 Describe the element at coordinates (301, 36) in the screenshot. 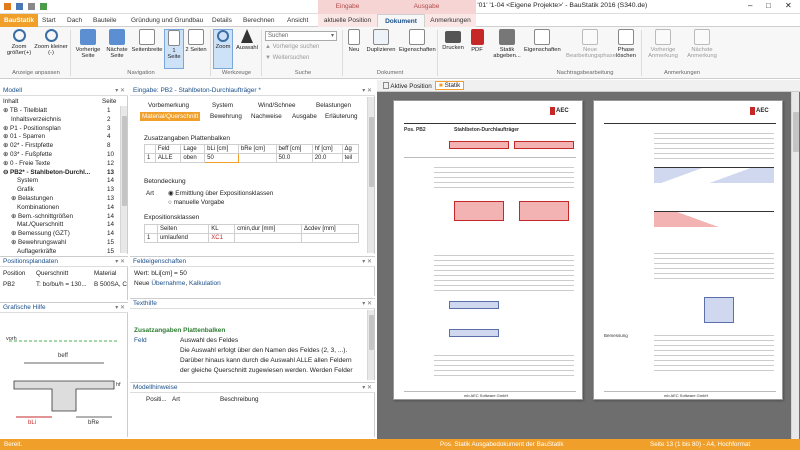

I see `search-input: Suchen ▾` at that location.